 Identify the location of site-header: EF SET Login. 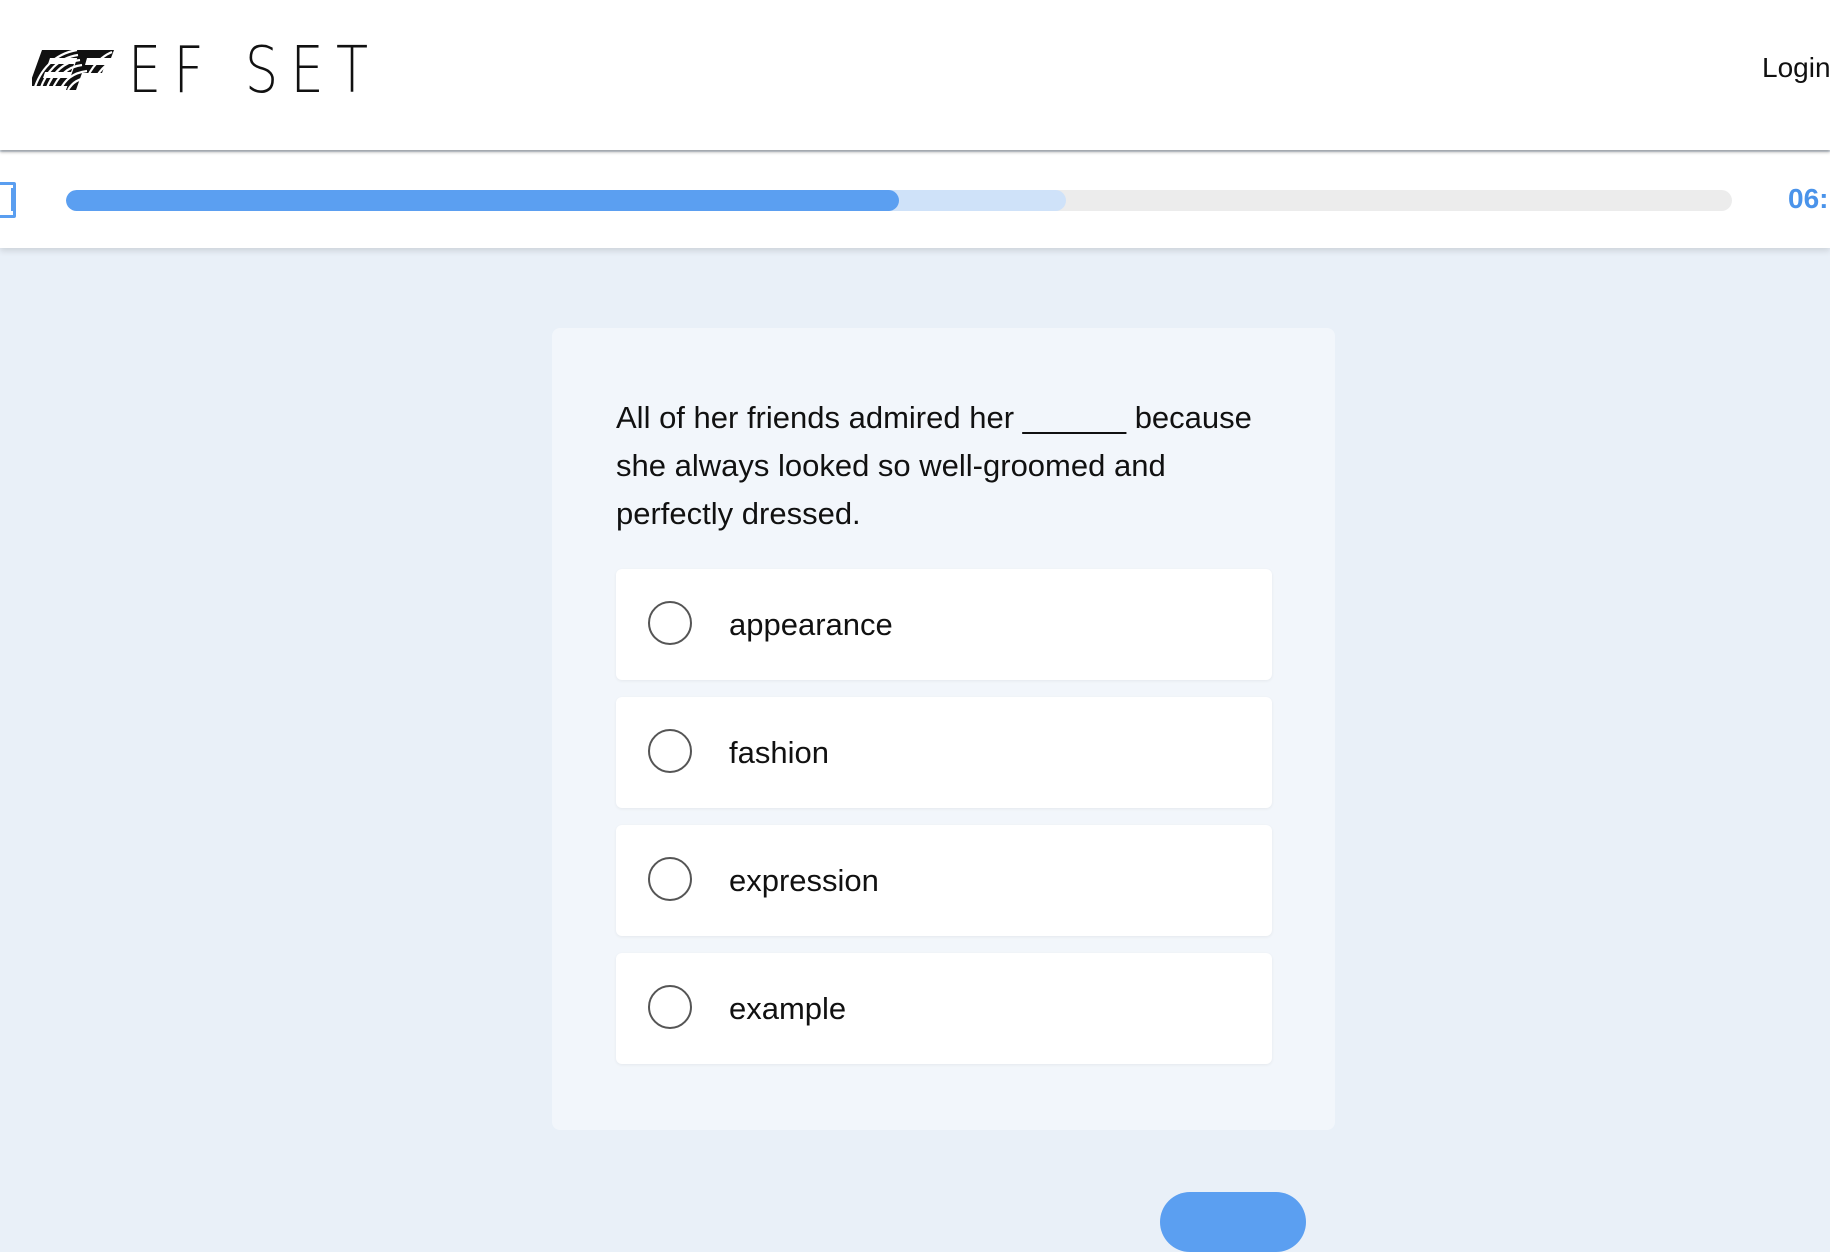
(915, 75).